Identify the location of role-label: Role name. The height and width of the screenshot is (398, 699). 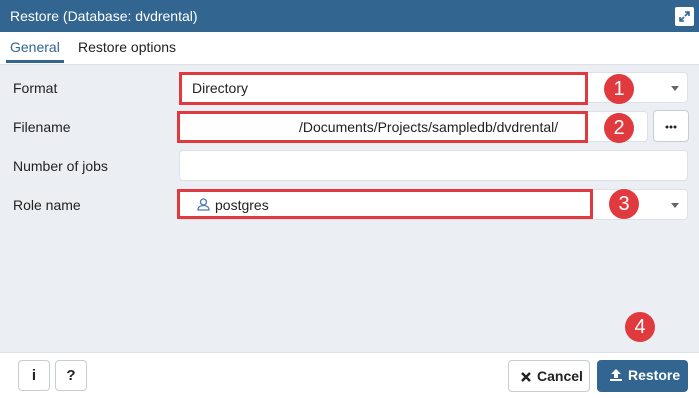
(47, 205).